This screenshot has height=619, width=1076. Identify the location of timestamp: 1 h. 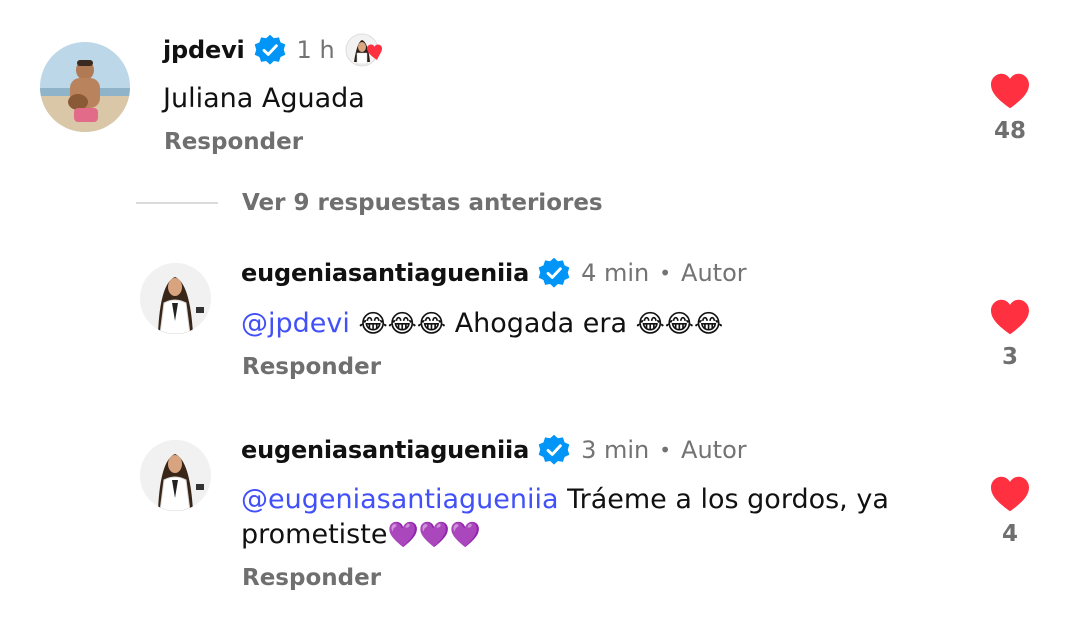
(315, 50).